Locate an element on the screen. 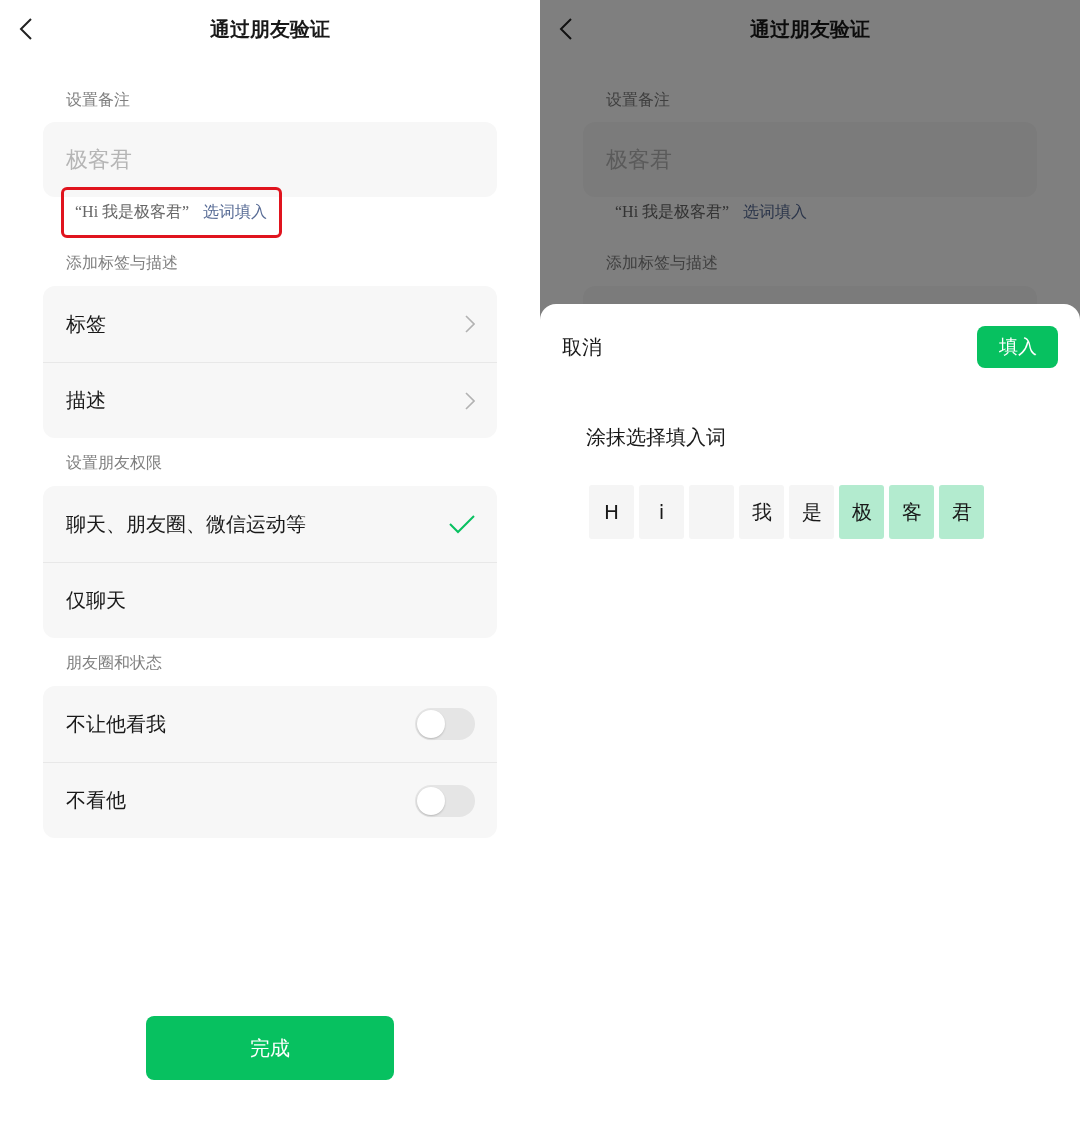 This screenshot has width=1080, height=1146. char-tile: i is located at coordinates (661, 512).